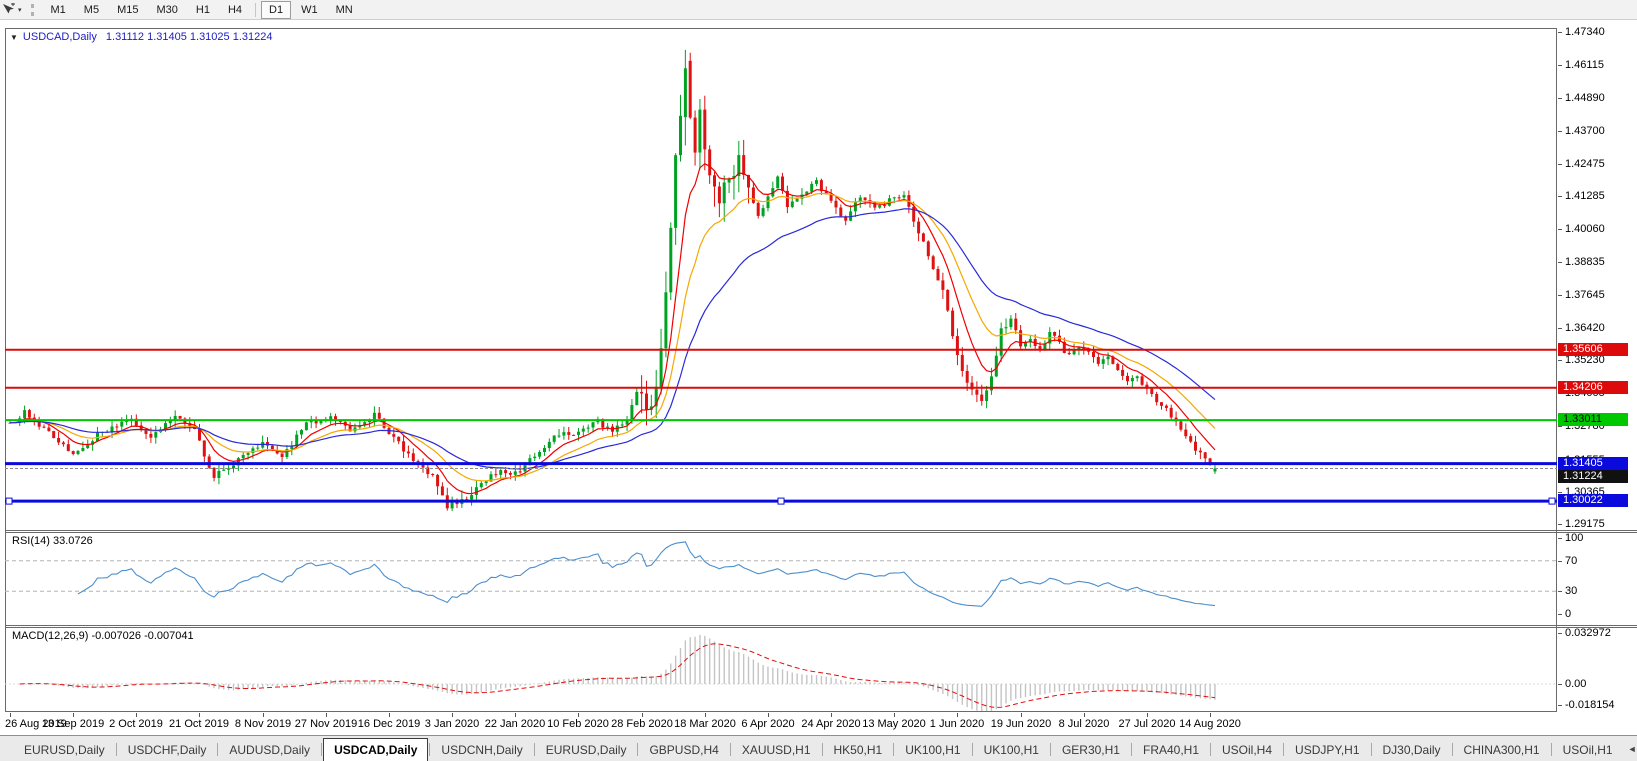 The height and width of the screenshot is (761, 1637). Describe the element at coordinates (1588, 750) in the screenshot. I see `chart-tab-usoil-h1: USOil,H1` at that location.